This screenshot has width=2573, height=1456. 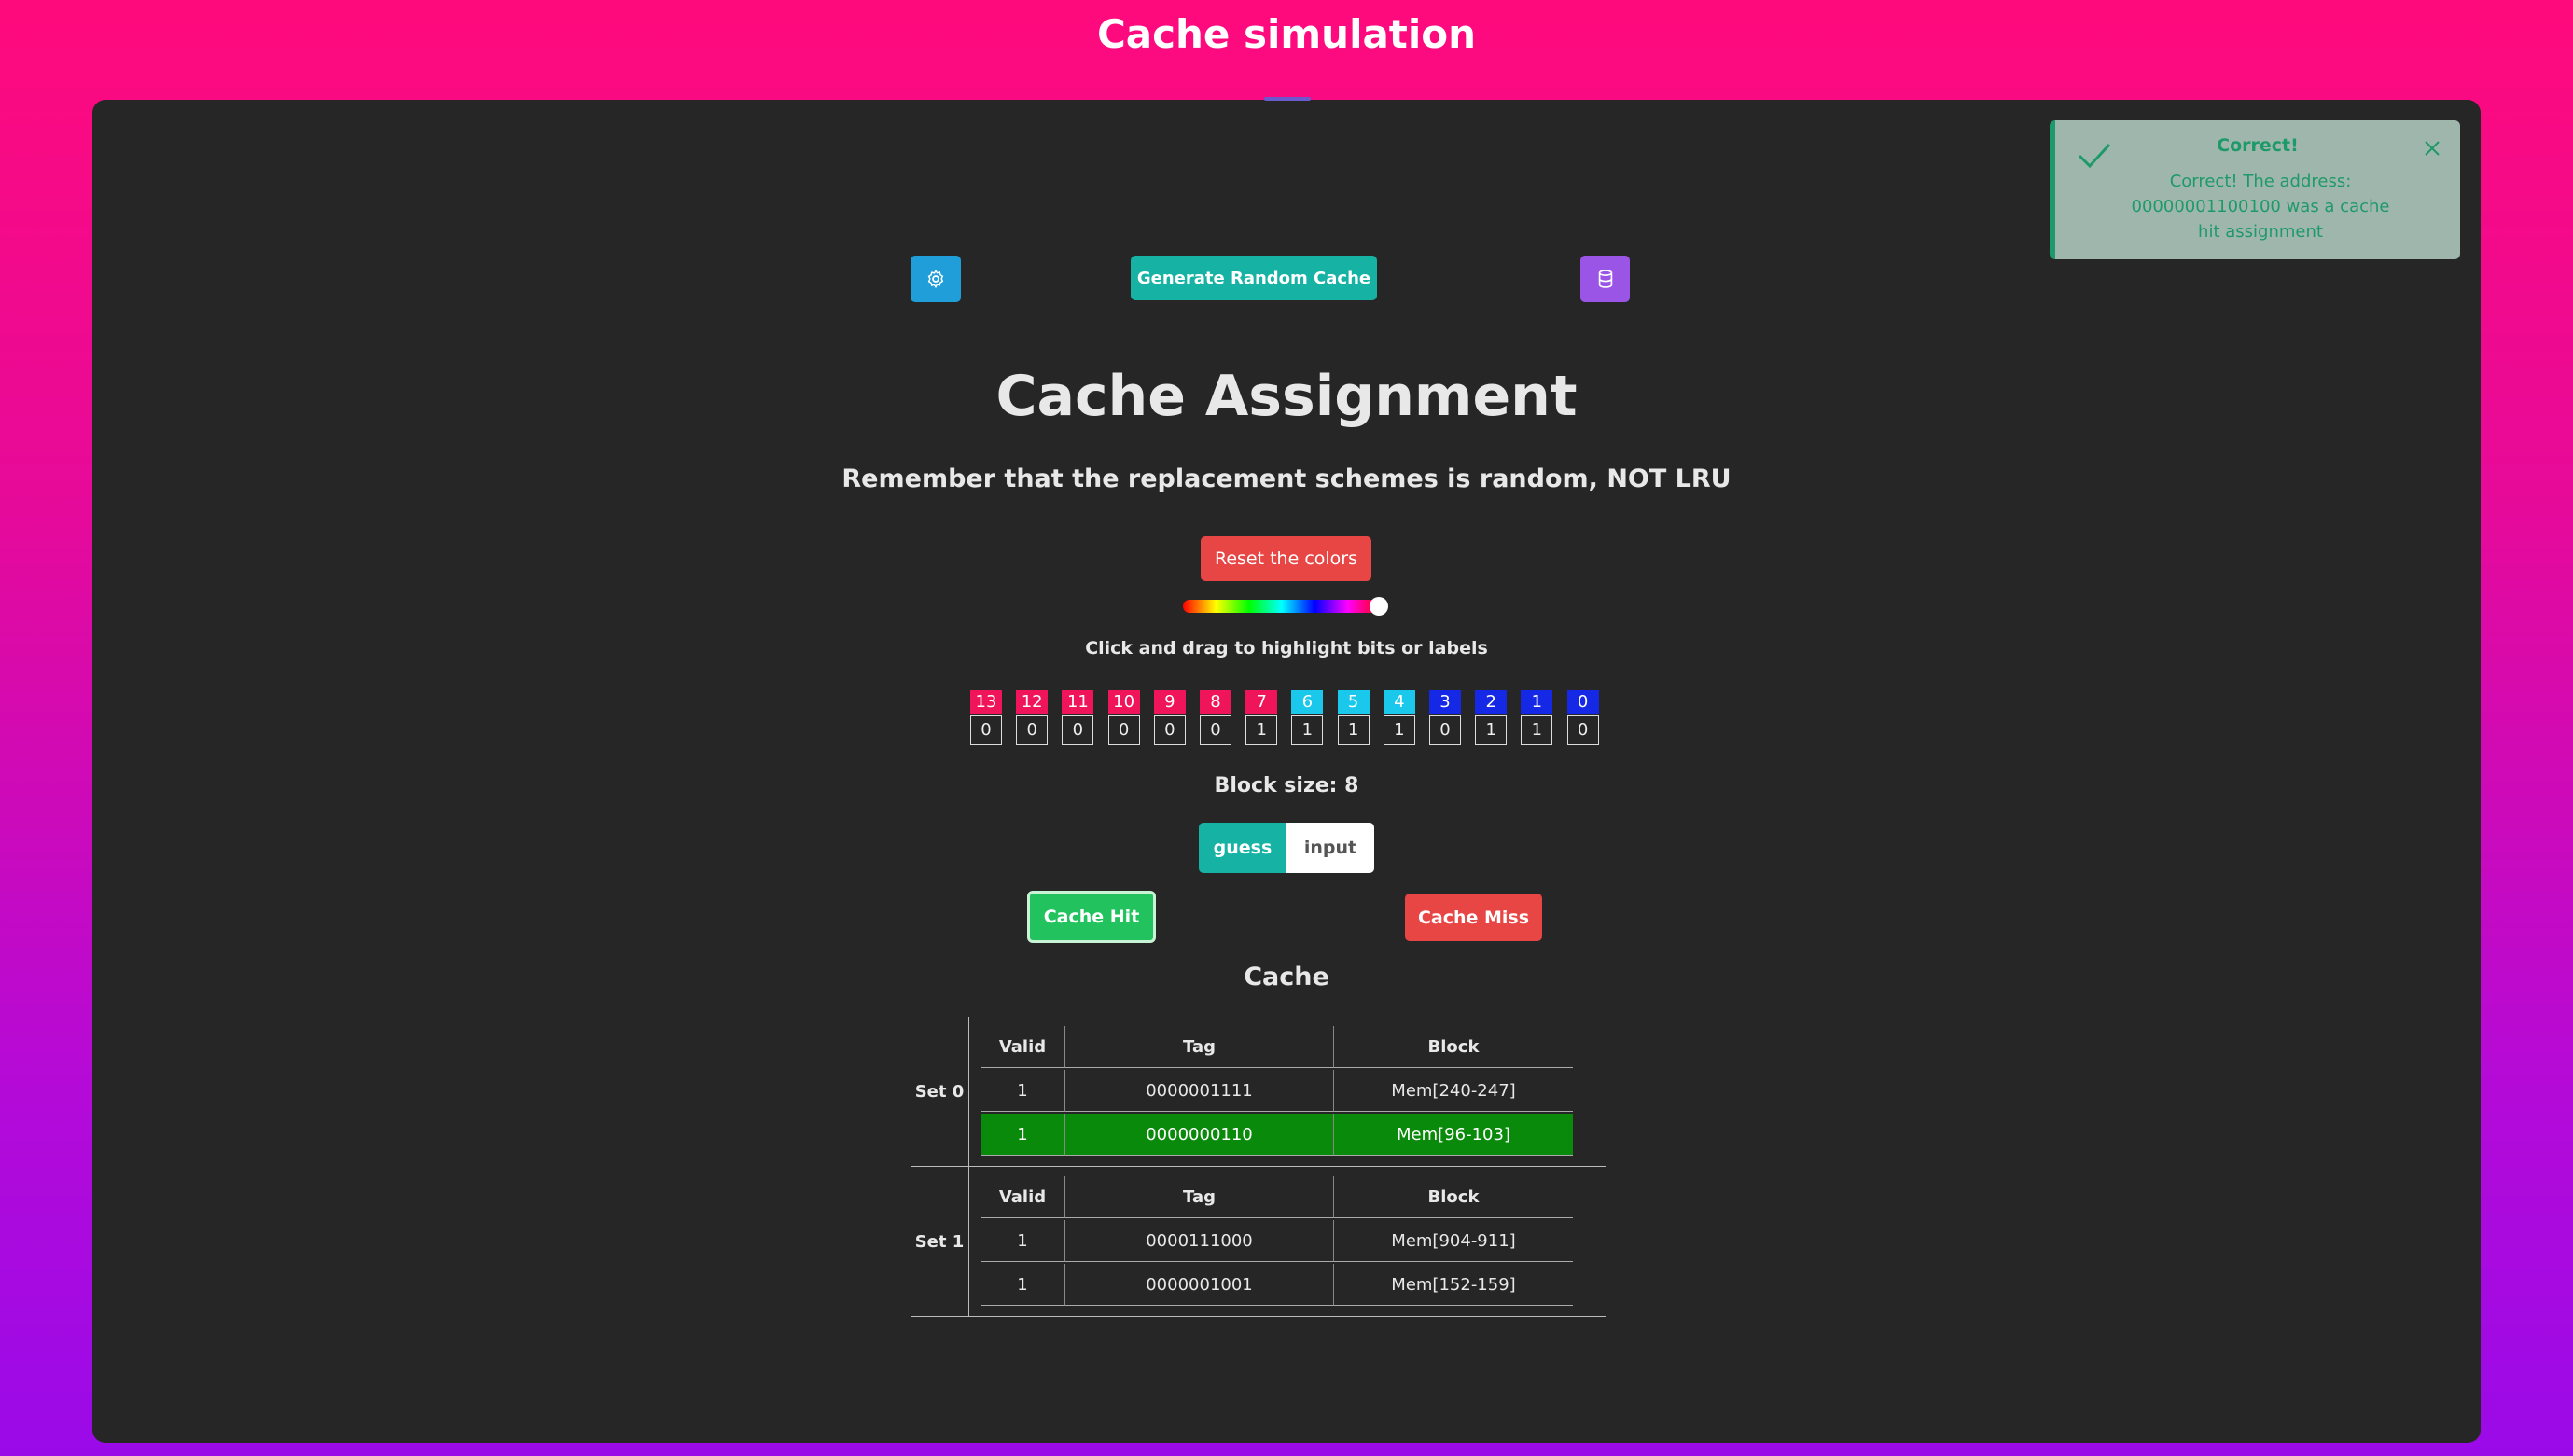 What do you see at coordinates (1254, 278) in the screenshot?
I see `generate-random-cache-button: Generate Random Cache` at bounding box center [1254, 278].